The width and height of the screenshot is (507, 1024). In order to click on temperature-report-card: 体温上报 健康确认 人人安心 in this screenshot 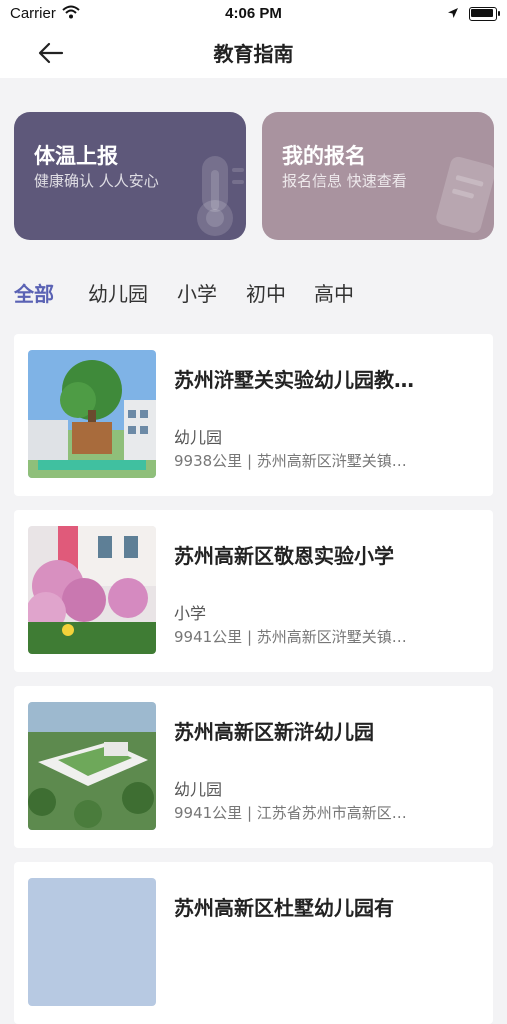, I will do `click(130, 176)`.